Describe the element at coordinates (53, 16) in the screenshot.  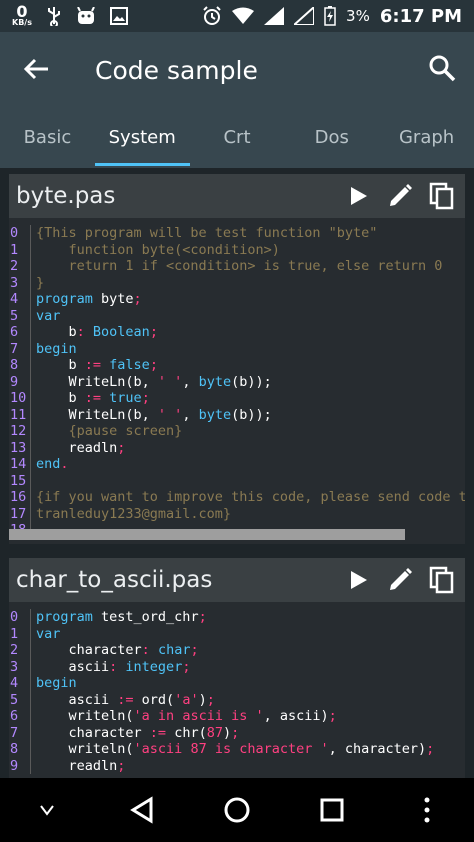
I see `usb-icon` at that location.